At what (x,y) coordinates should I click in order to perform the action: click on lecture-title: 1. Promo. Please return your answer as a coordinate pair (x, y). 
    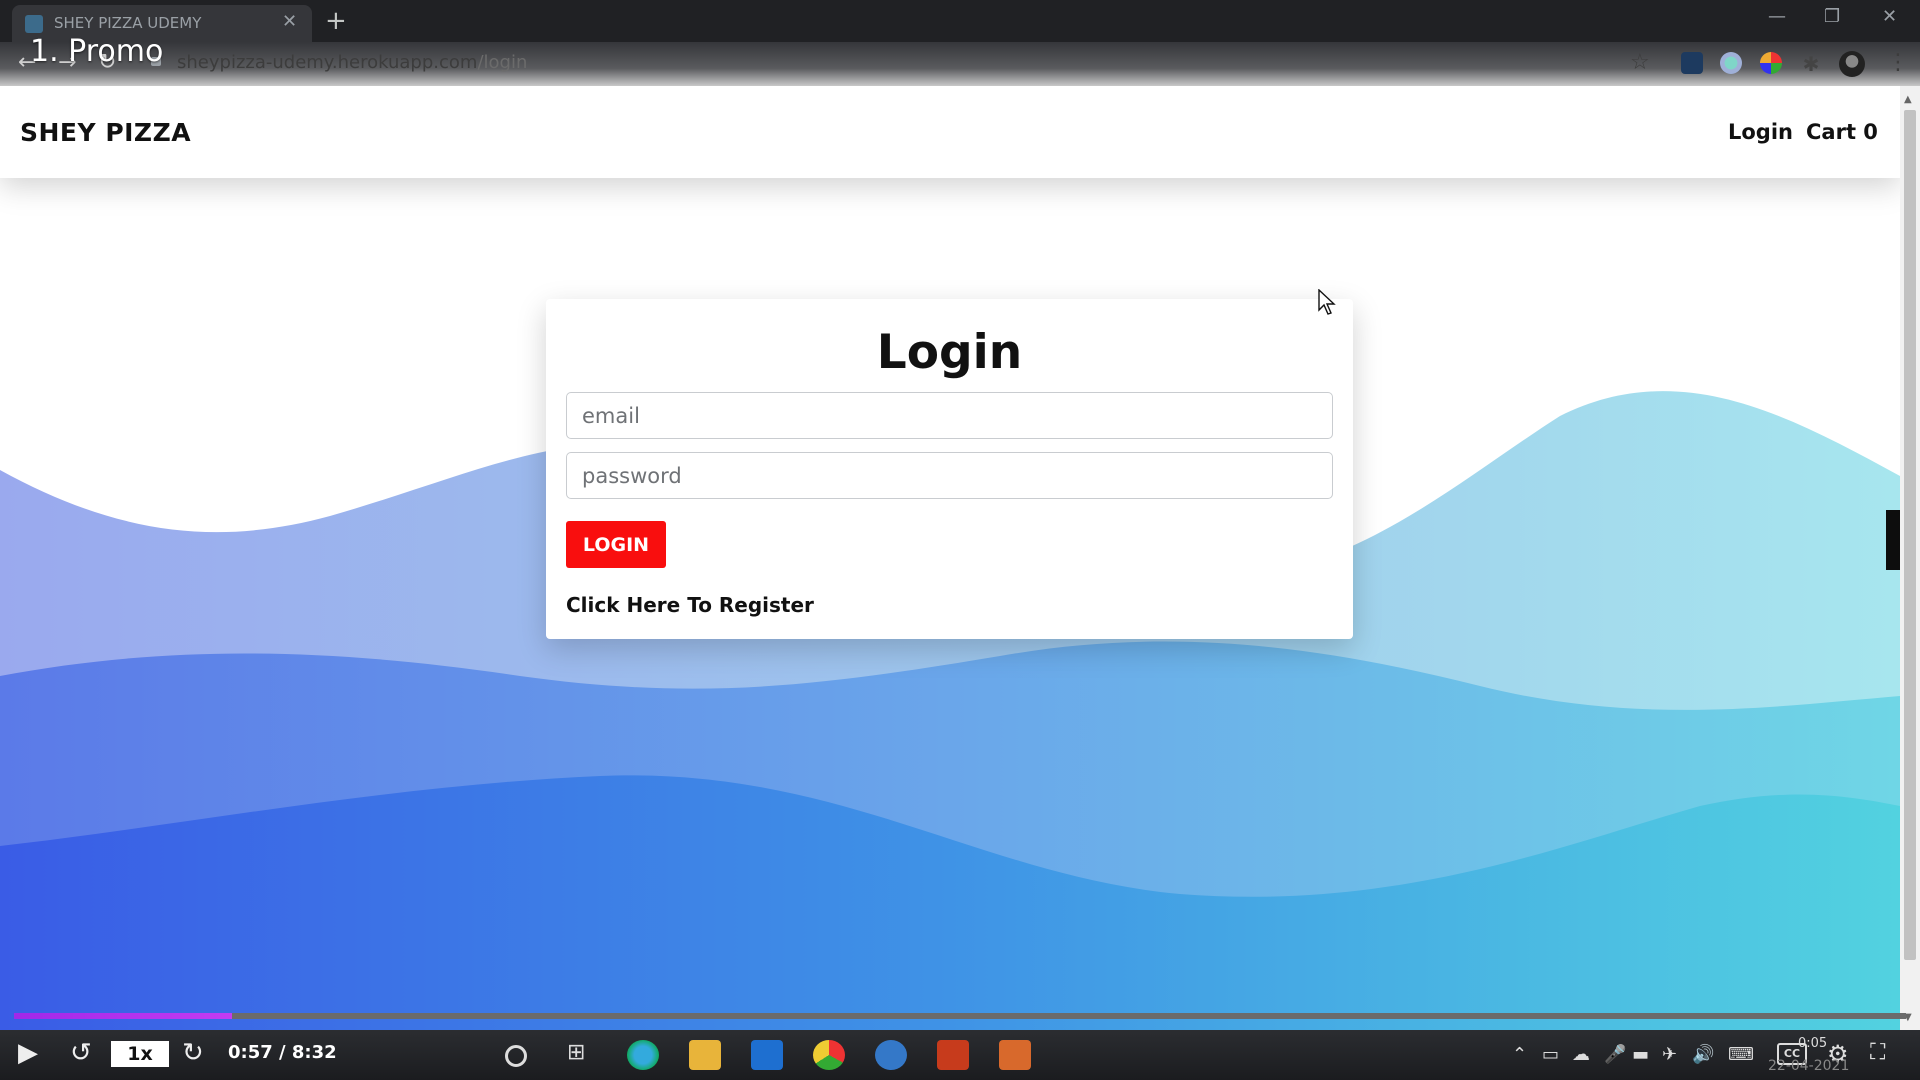
    Looking at the image, I should click on (97, 51).